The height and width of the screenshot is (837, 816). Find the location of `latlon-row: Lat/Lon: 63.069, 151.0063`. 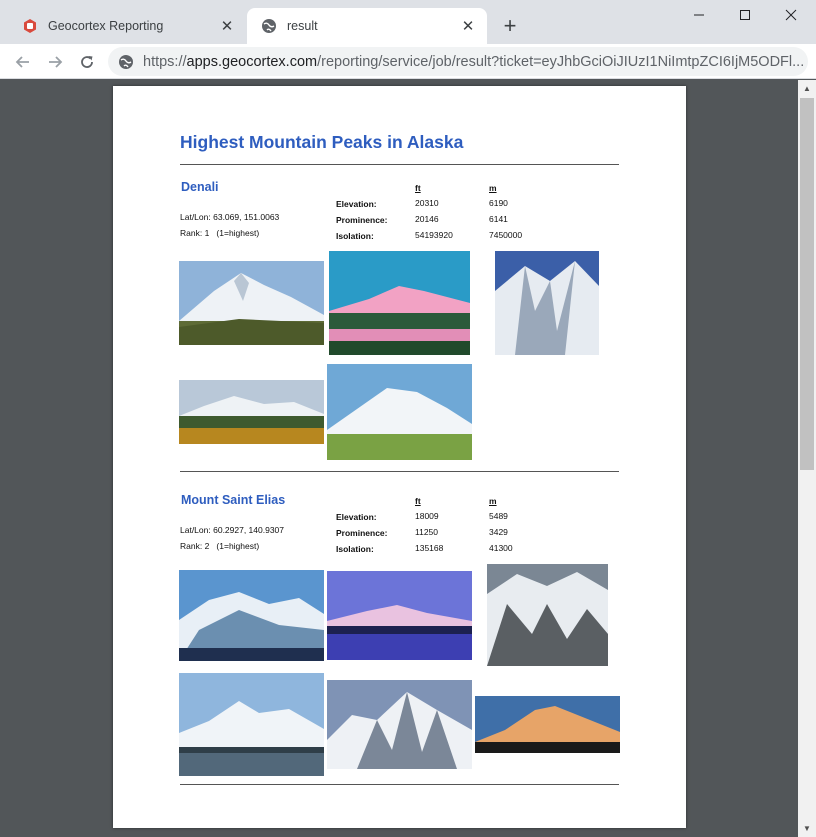

latlon-row: Lat/Lon: 63.069, 151.0063 is located at coordinates (229, 217).